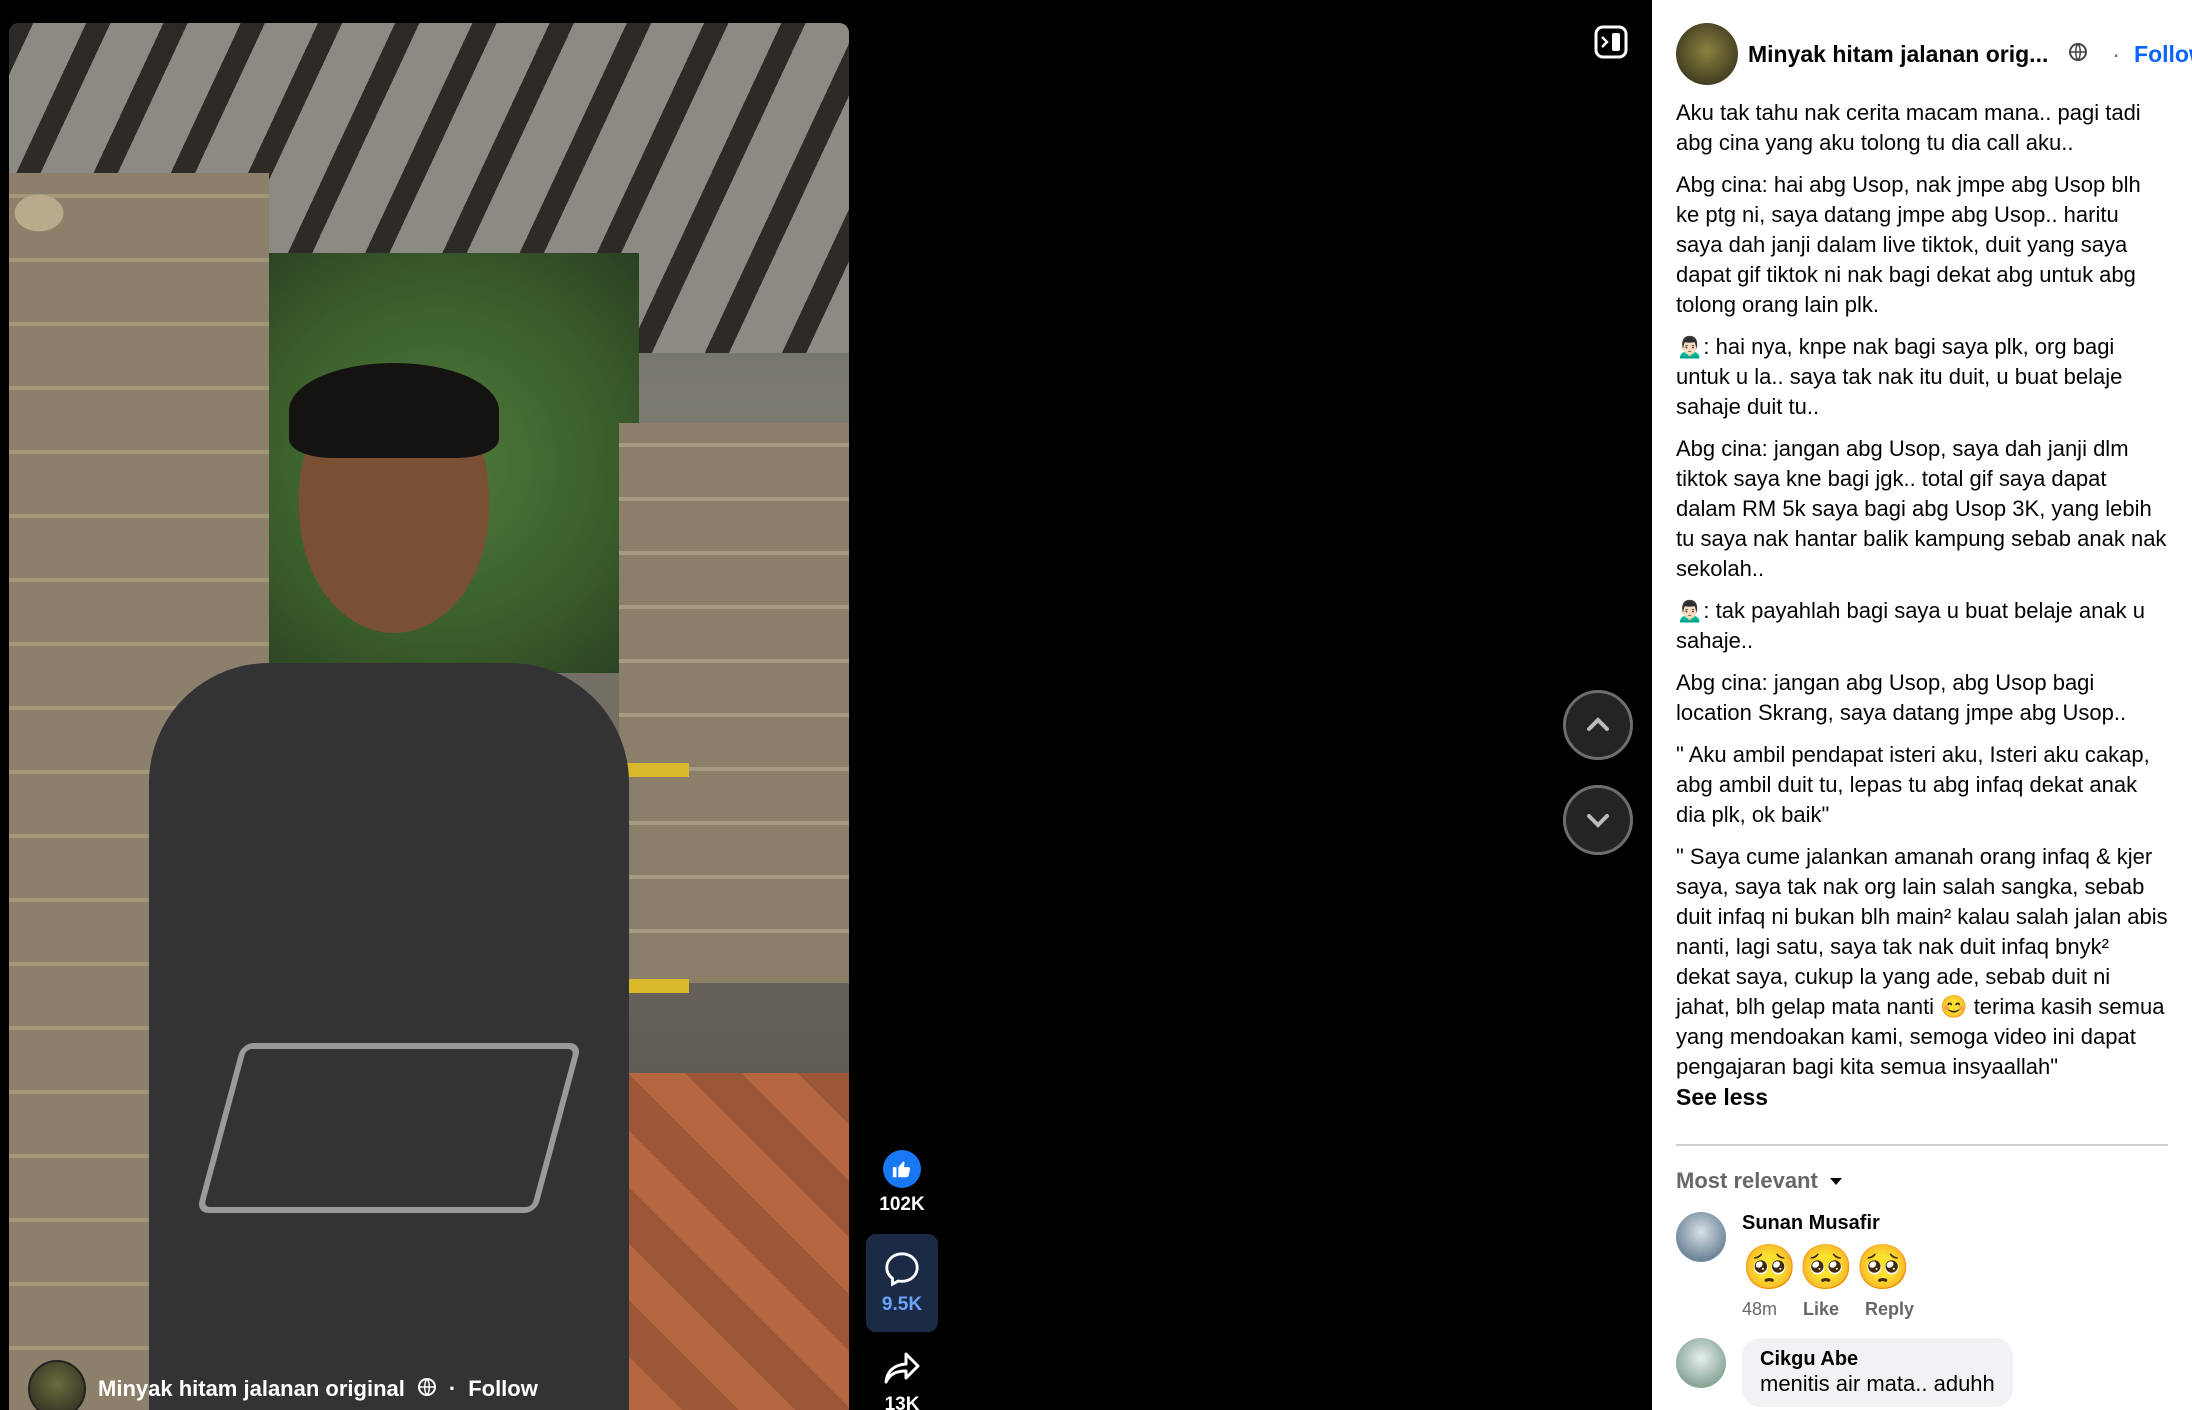 The height and width of the screenshot is (1410, 2192). I want to click on comment-like-button: Like, so click(1821, 1309).